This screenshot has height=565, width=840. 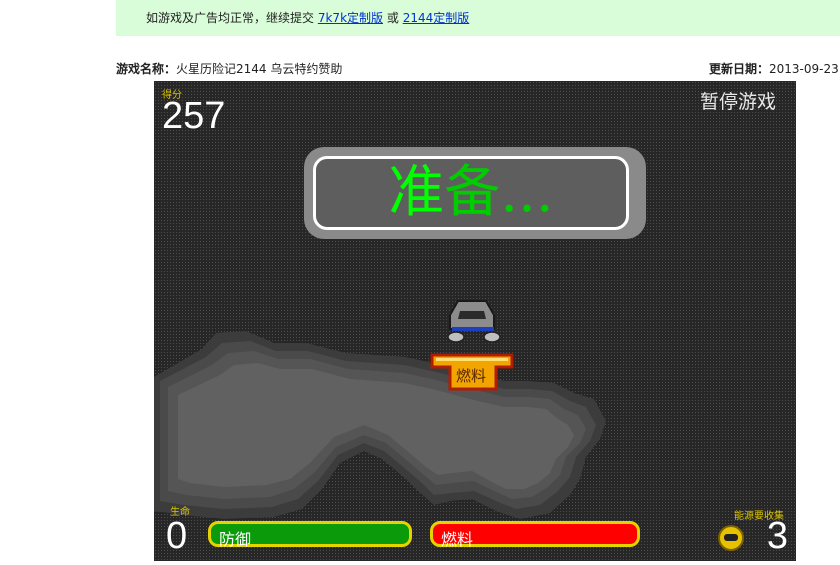 What do you see at coordinates (739, 69) in the screenshot?
I see `update-date-label: 更新日期：` at bounding box center [739, 69].